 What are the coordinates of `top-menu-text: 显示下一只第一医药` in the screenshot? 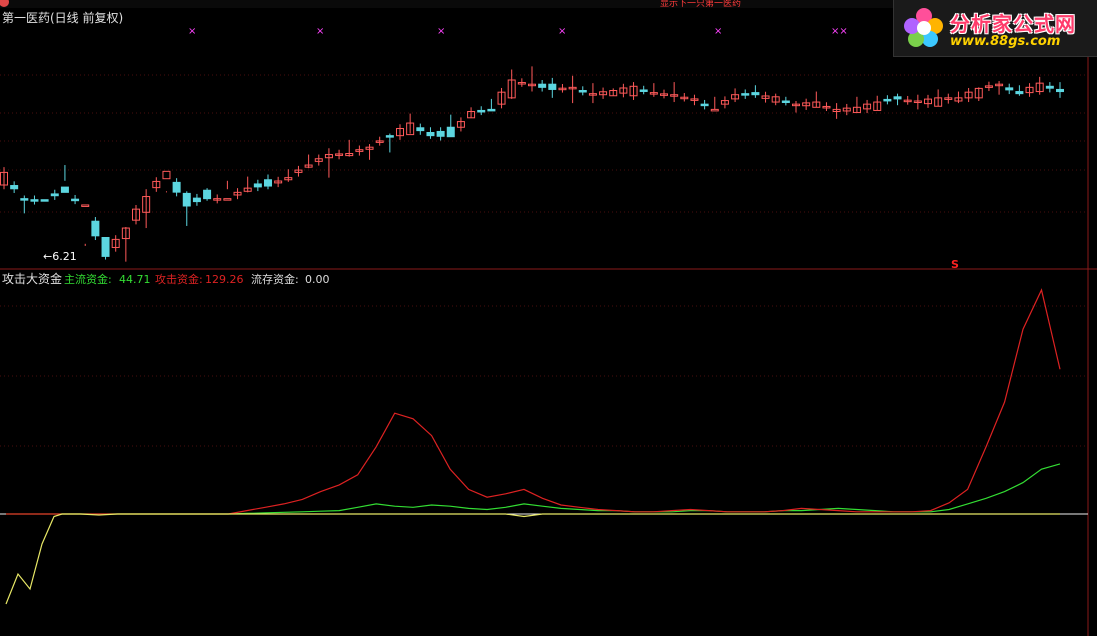 It's located at (700, 4).